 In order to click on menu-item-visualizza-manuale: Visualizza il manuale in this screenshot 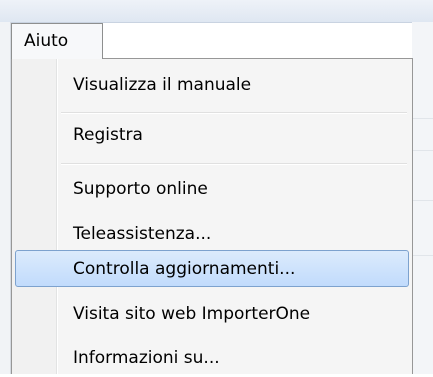, I will do `click(212, 84)`.